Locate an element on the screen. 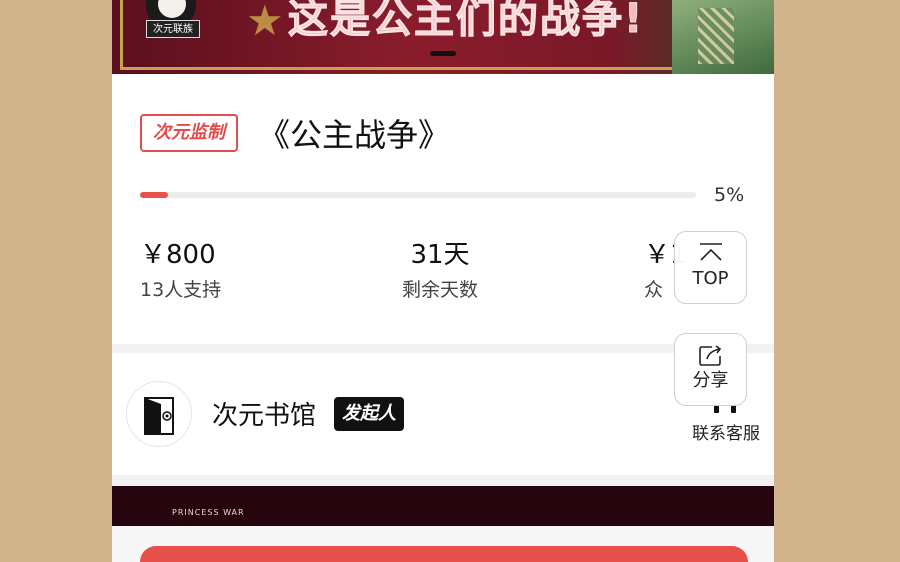  support-button is located at coordinates (444, 554).